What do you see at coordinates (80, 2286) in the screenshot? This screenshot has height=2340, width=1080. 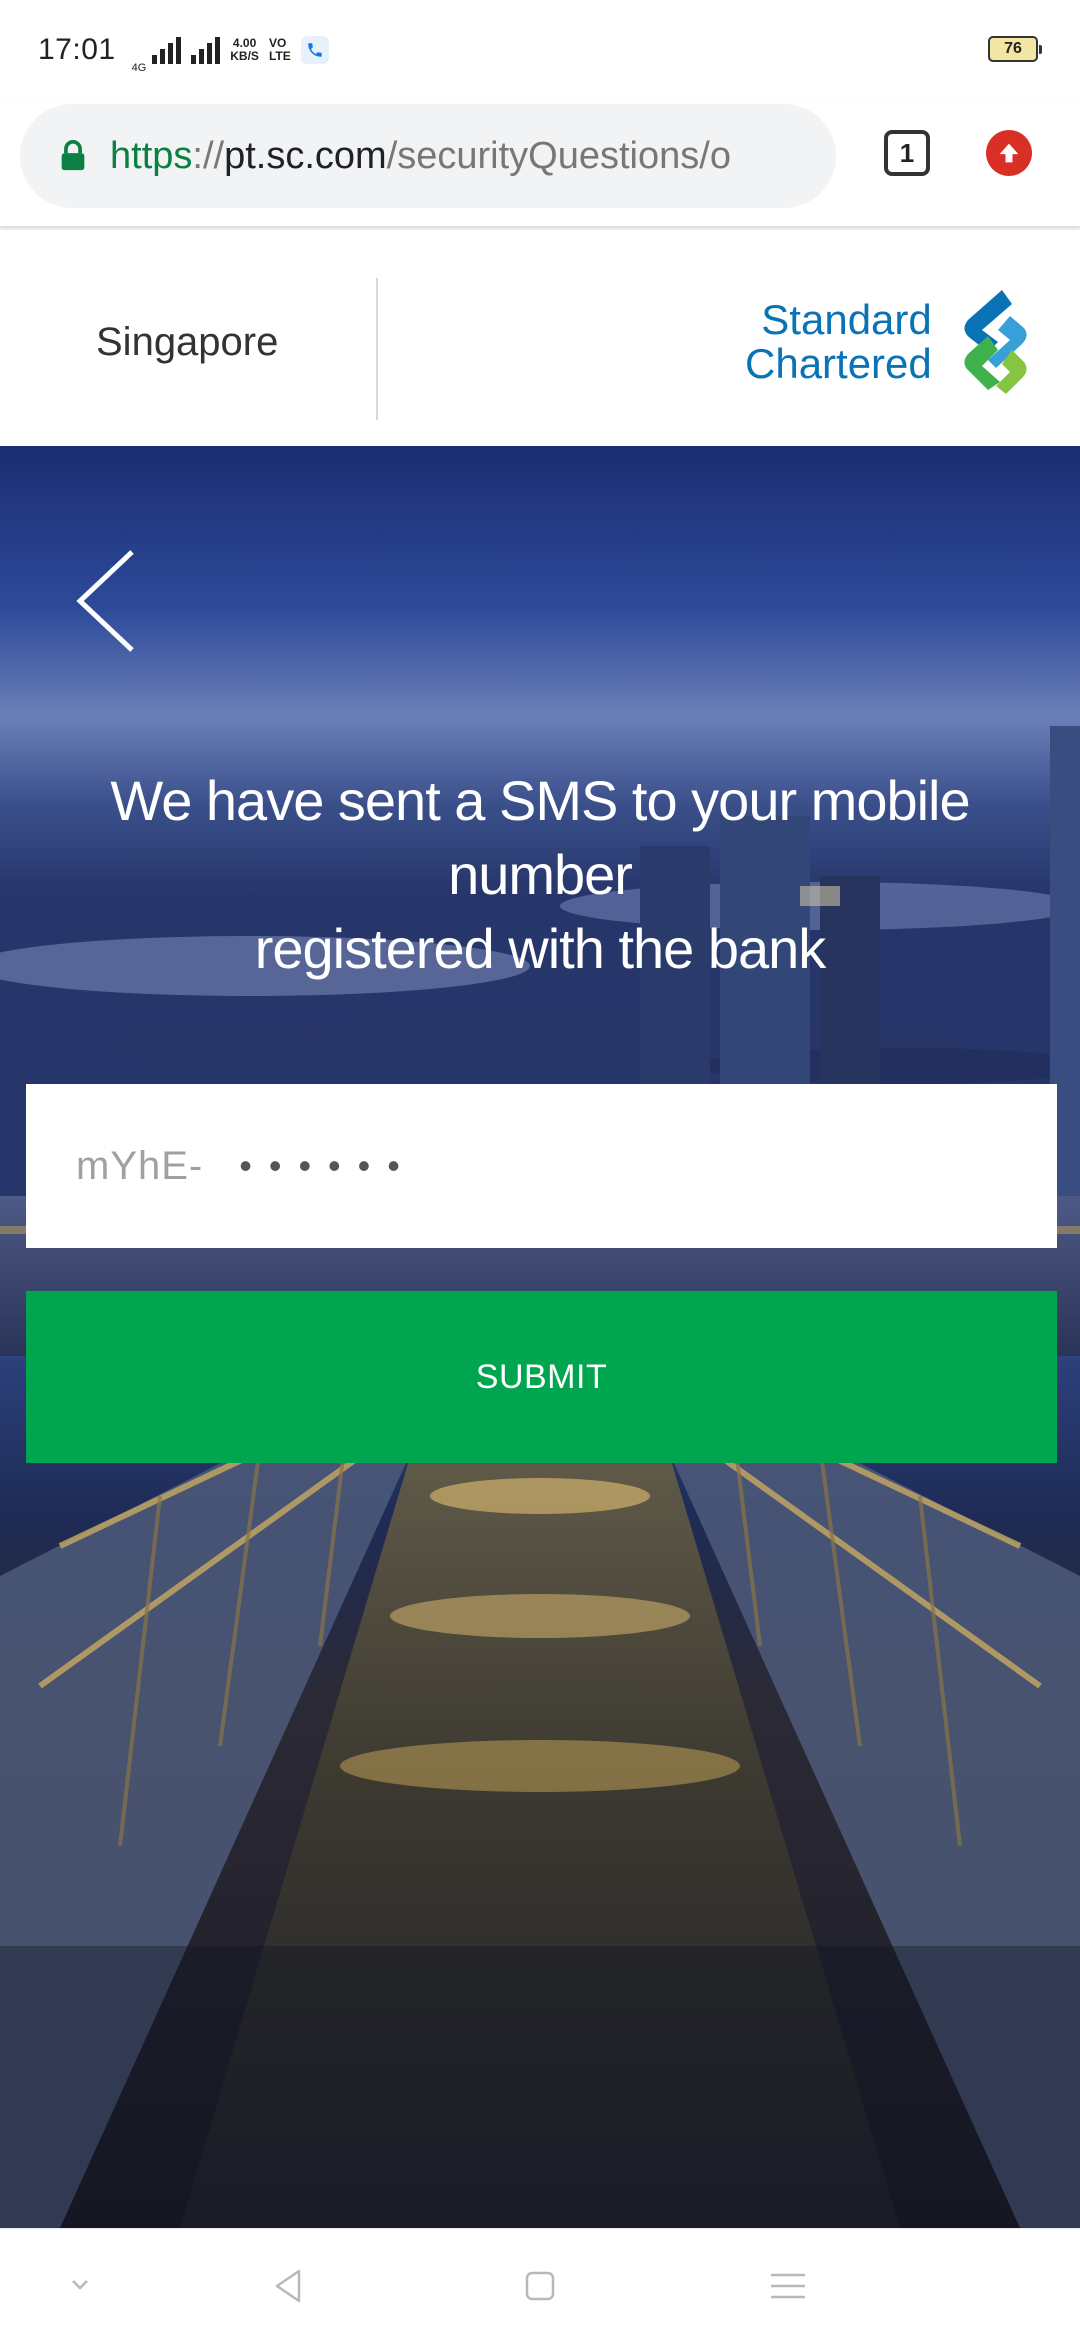 I see `chevron-down-icon` at bounding box center [80, 2286].